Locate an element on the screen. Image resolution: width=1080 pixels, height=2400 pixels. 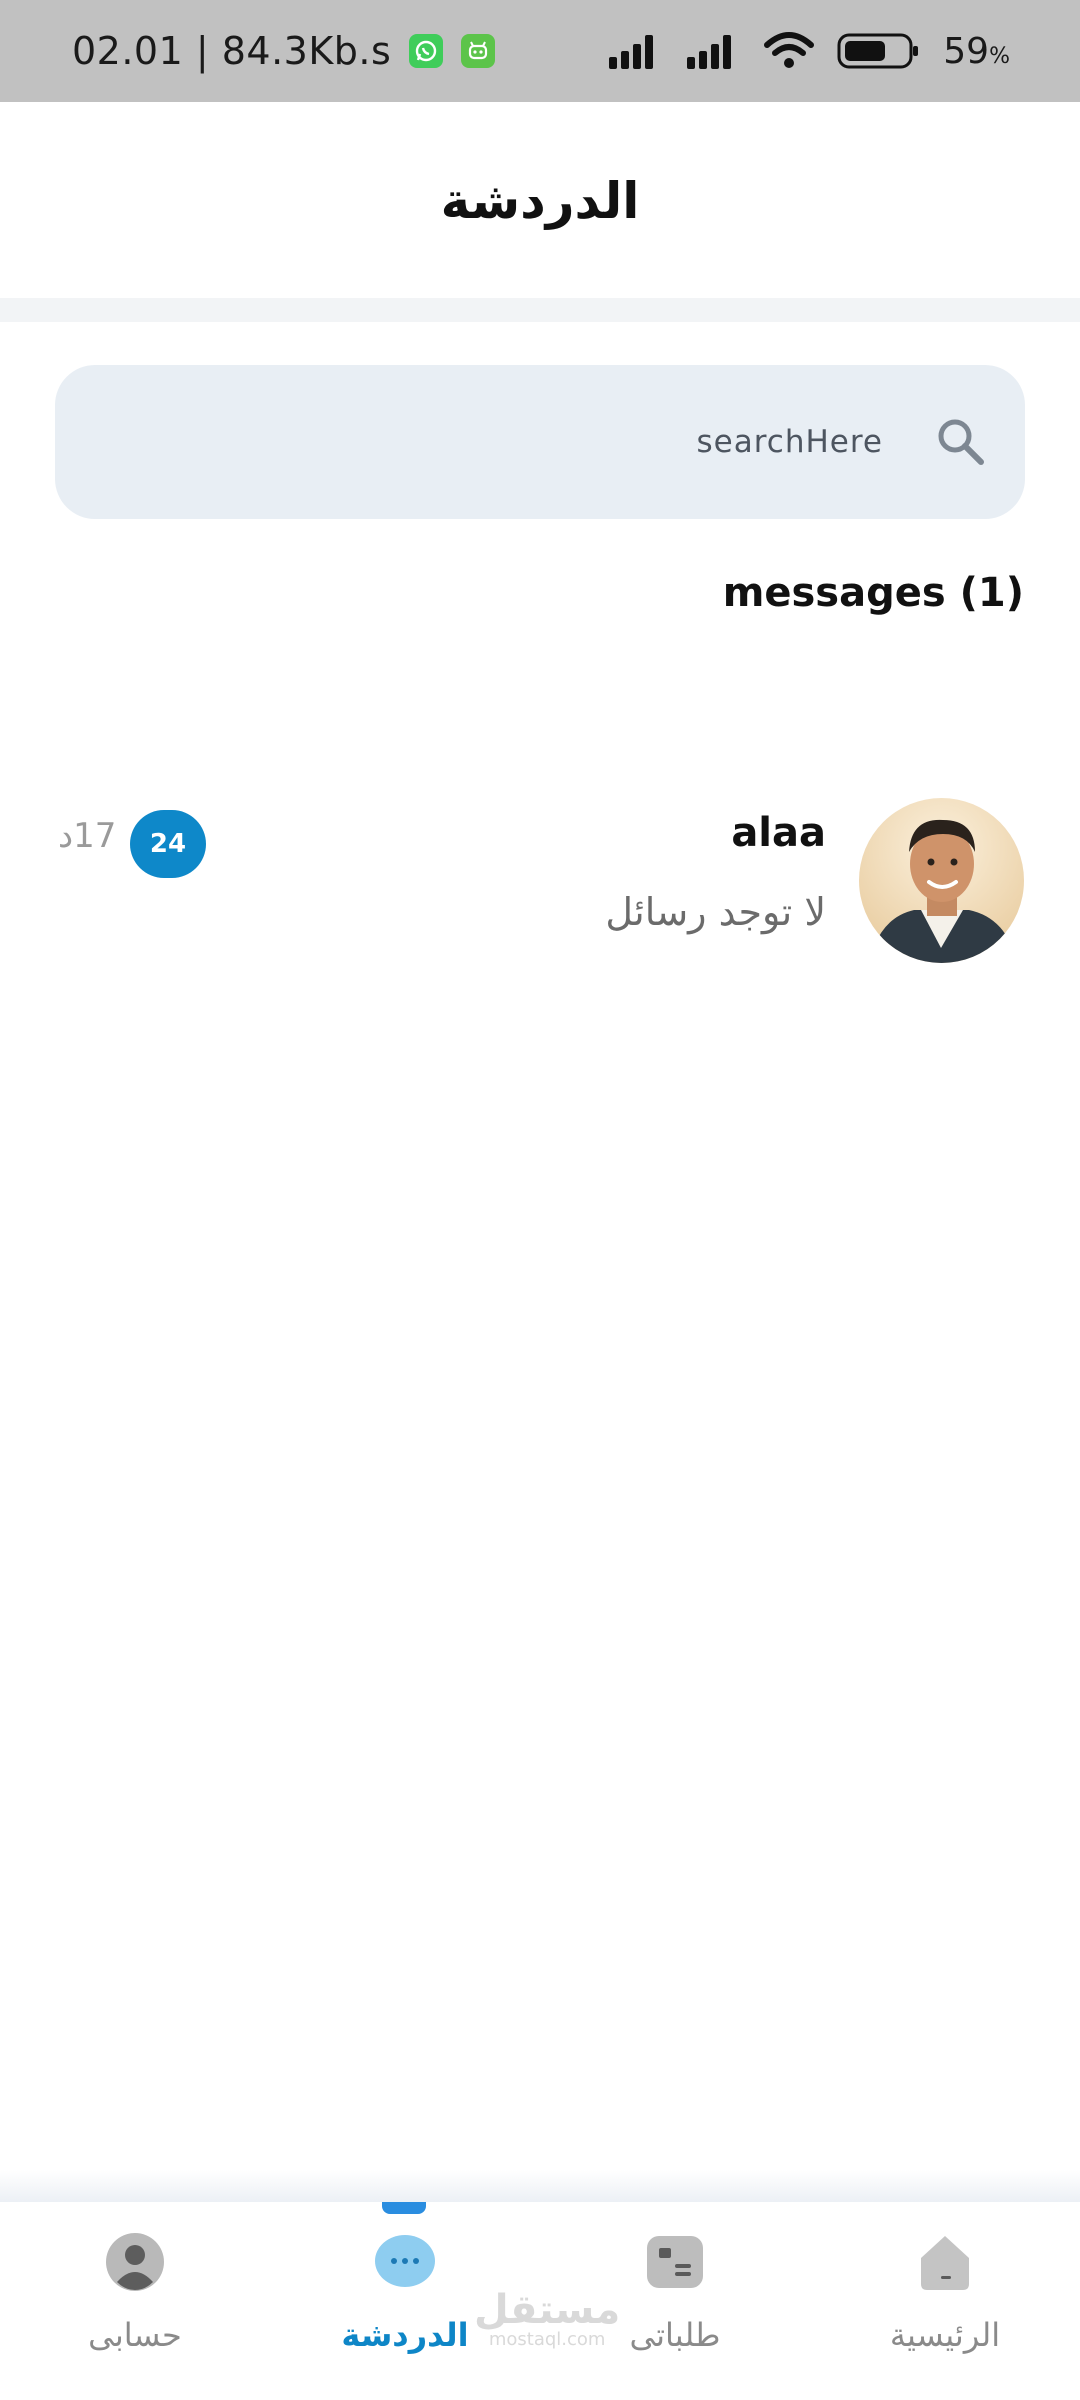
nav-item-home: الرئيسية is located at coordinates (945, 2305).